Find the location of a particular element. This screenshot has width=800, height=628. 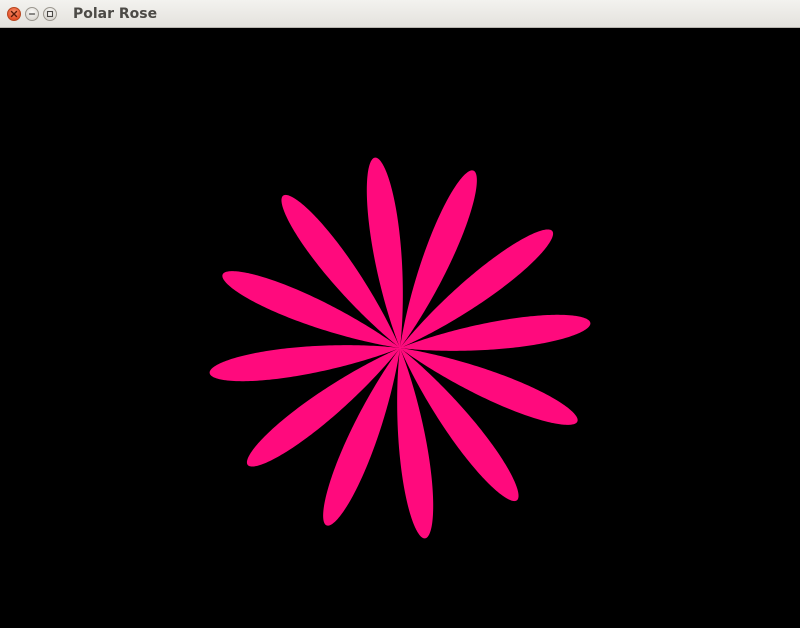

close-icon is located at coordinates (14, 14).